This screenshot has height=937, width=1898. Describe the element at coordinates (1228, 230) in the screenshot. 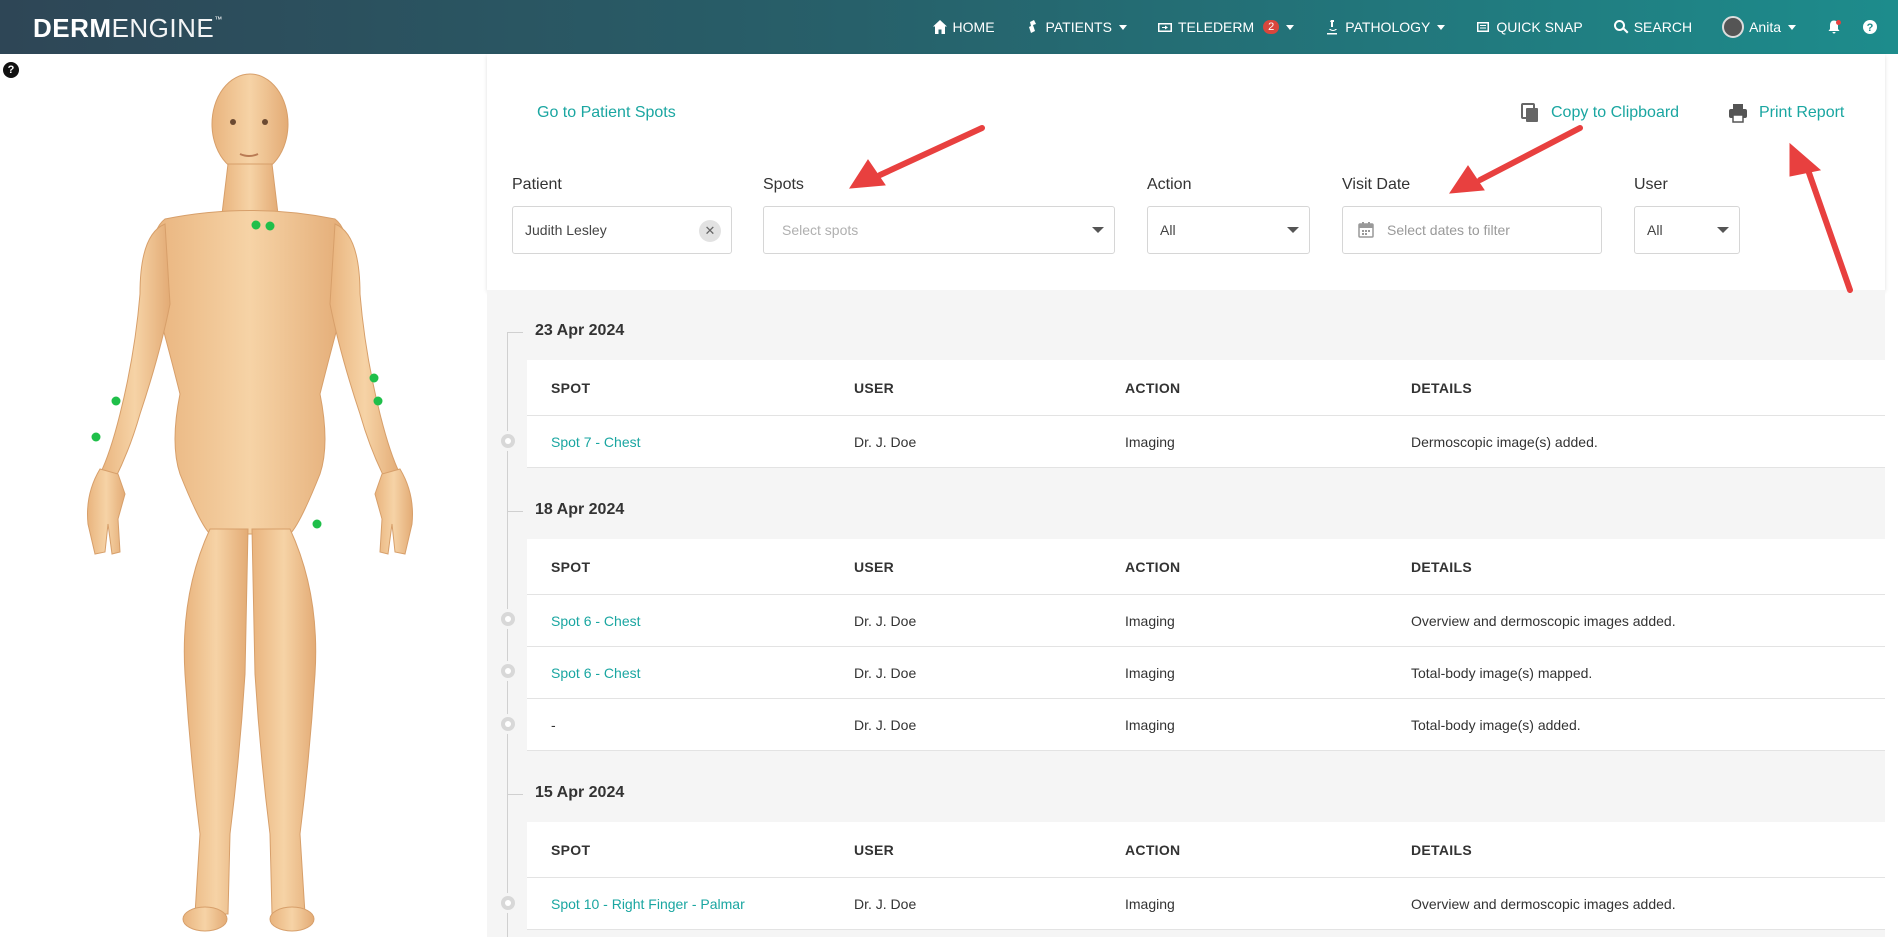

I see `action-select: All` at that location.